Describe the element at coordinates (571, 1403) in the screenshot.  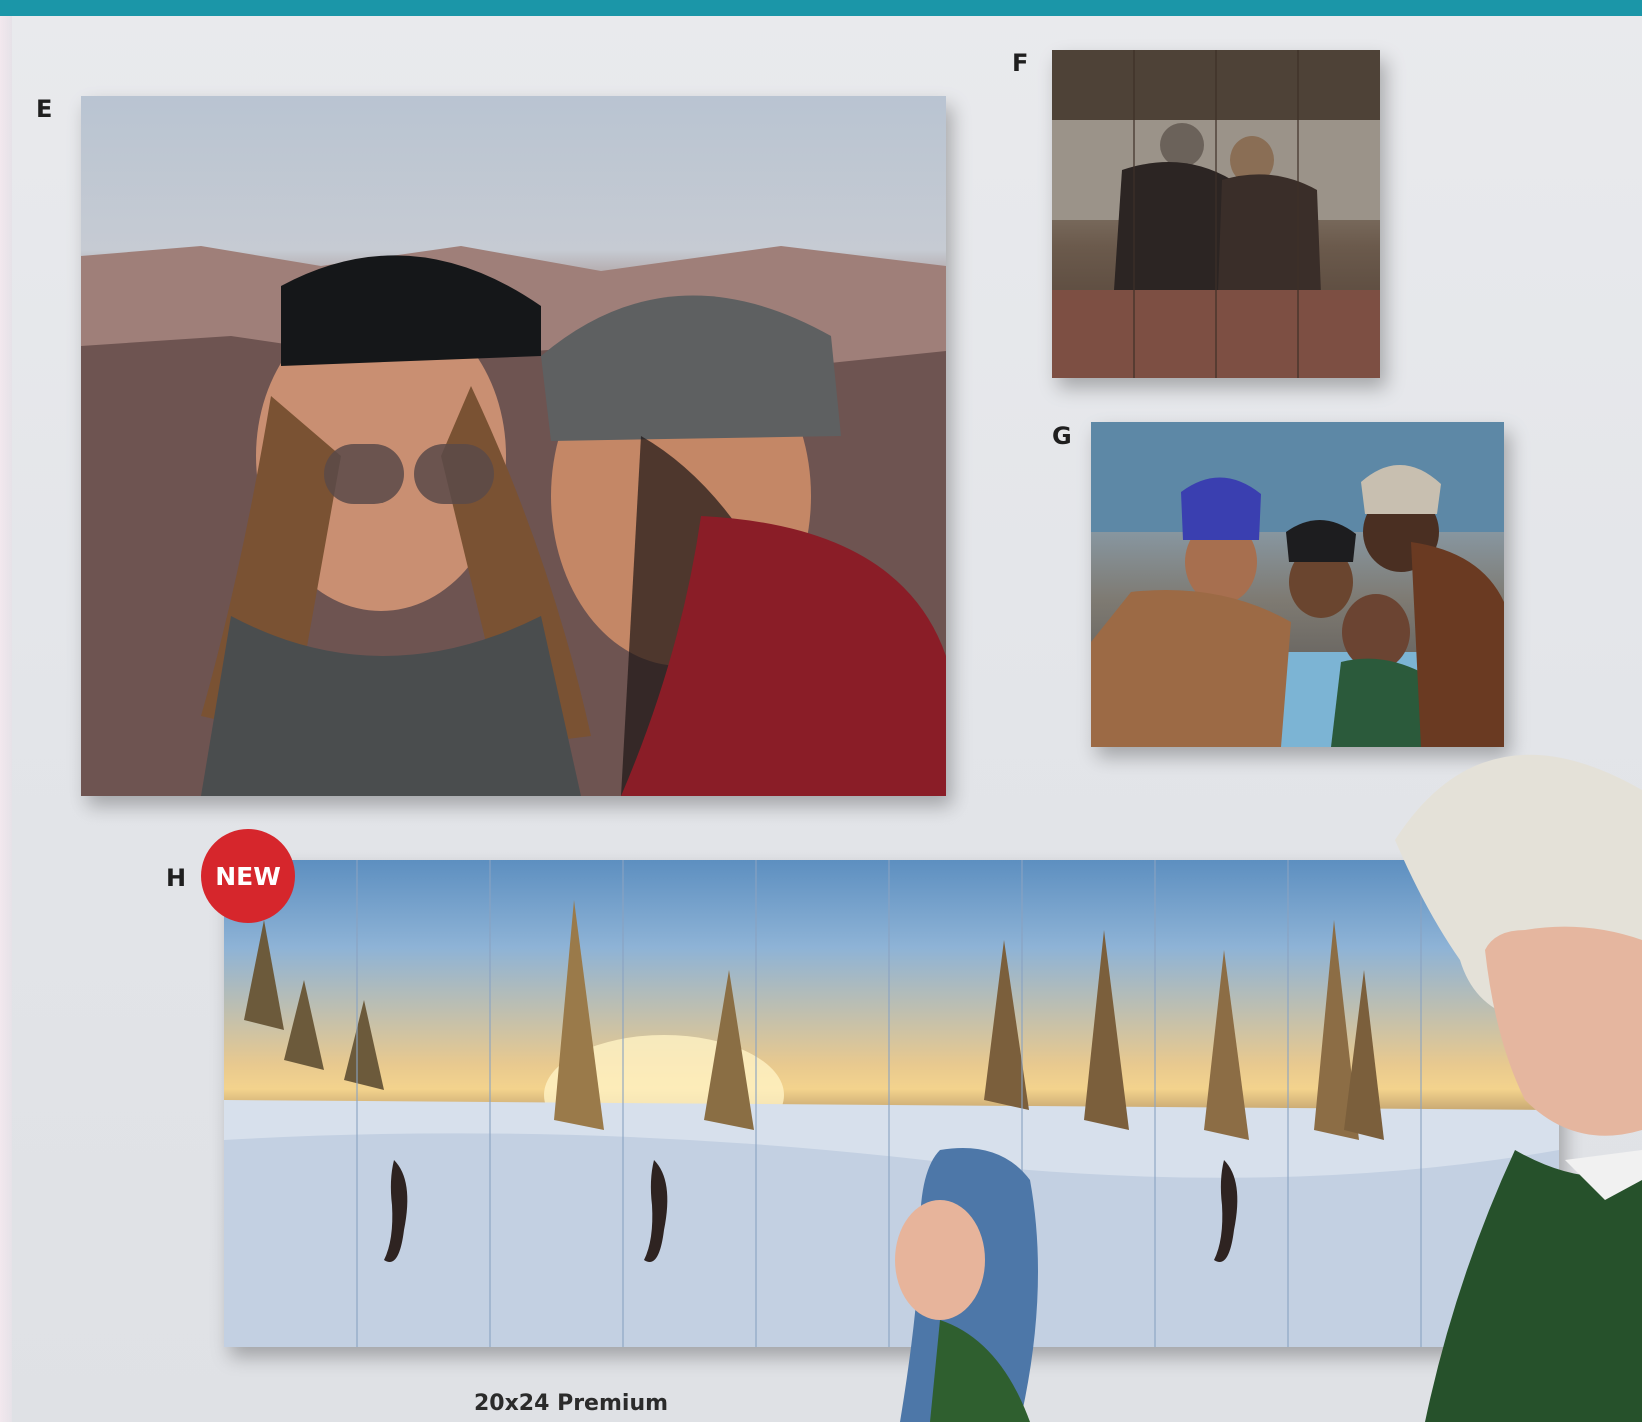
I see `caption-size: 20x24 Premium` at that location.